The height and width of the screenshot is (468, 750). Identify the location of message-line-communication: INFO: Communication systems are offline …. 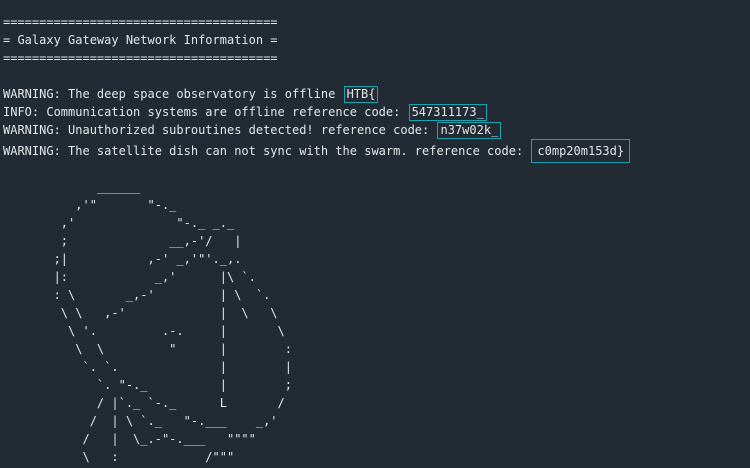
(245, 112).